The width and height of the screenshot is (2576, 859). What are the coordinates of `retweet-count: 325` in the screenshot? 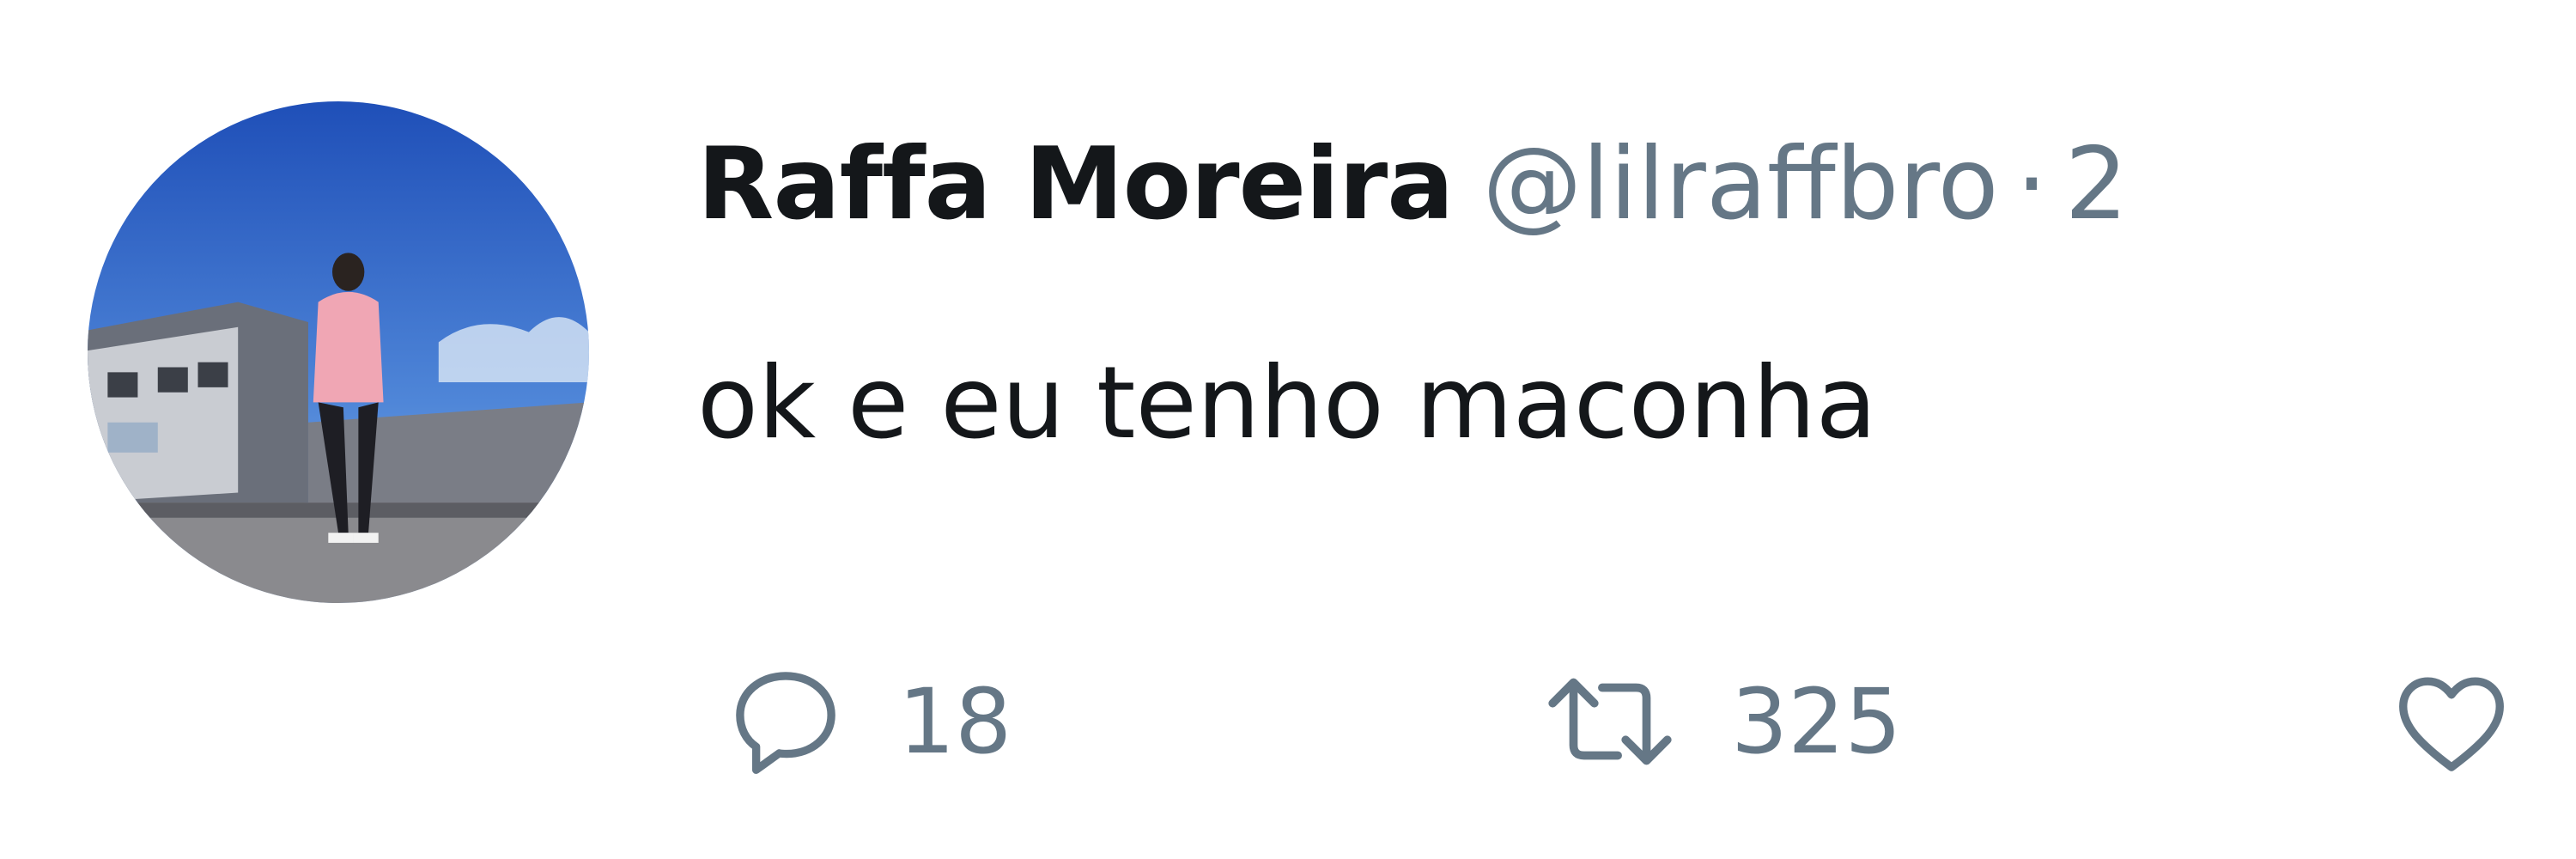 It's located at (1816, 722).